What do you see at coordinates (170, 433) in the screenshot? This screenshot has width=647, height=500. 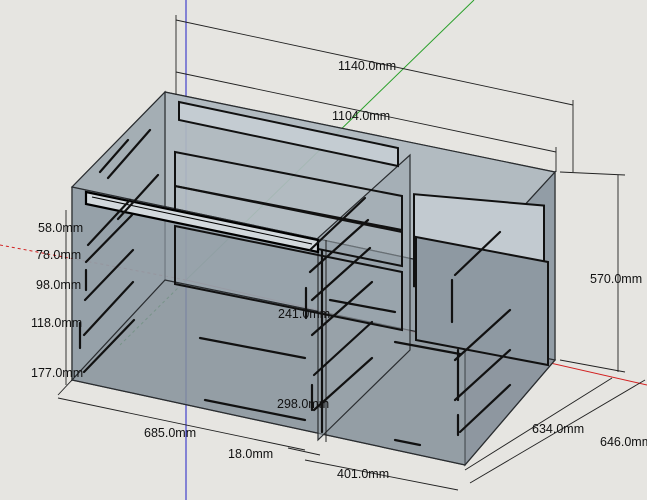 I see `dim-left-section: 685.0mm` at bounding box center [170, 433].